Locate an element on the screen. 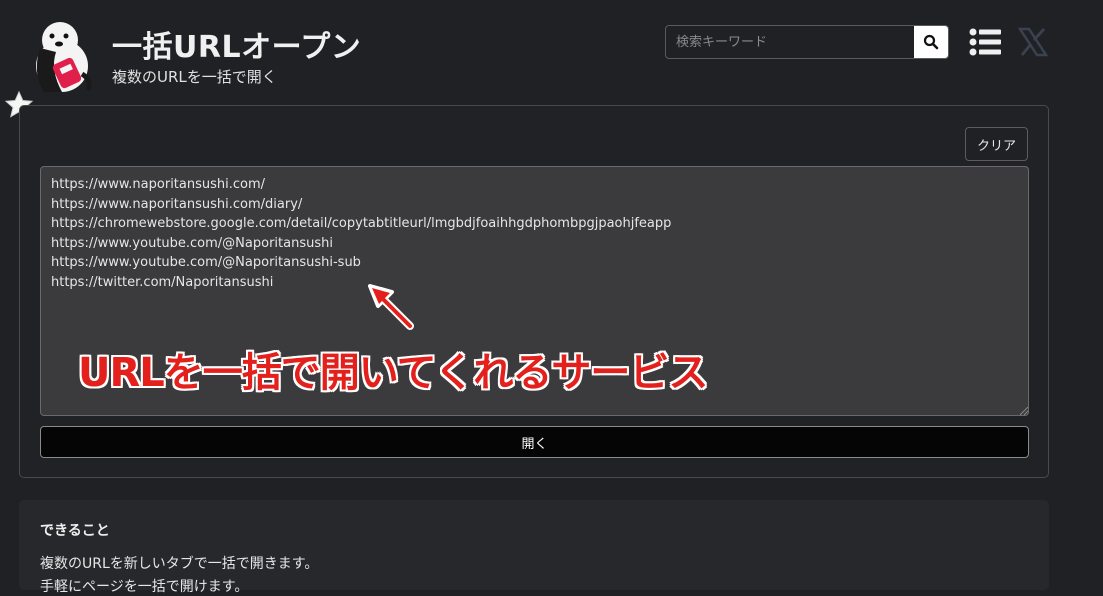  site-title: 一括URLオープン is located at coordinates (236, 44).